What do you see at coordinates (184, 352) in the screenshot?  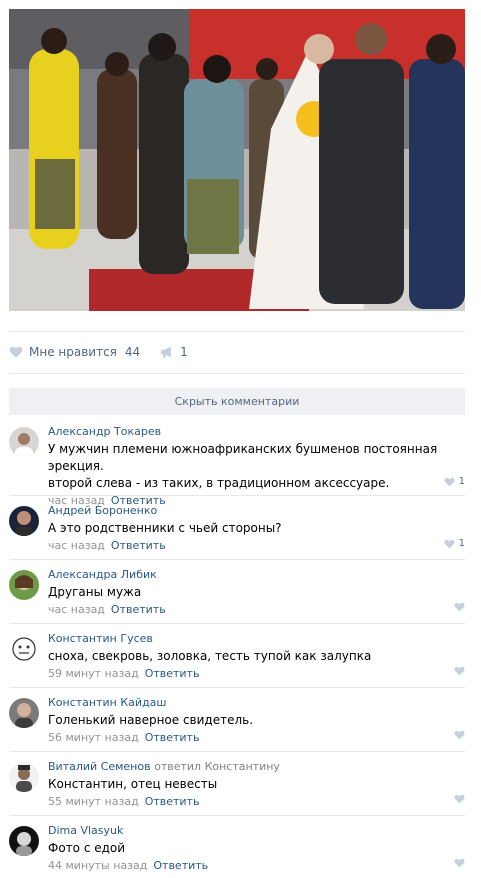 I see `share-count: 1` at bounding box center [184, 352].